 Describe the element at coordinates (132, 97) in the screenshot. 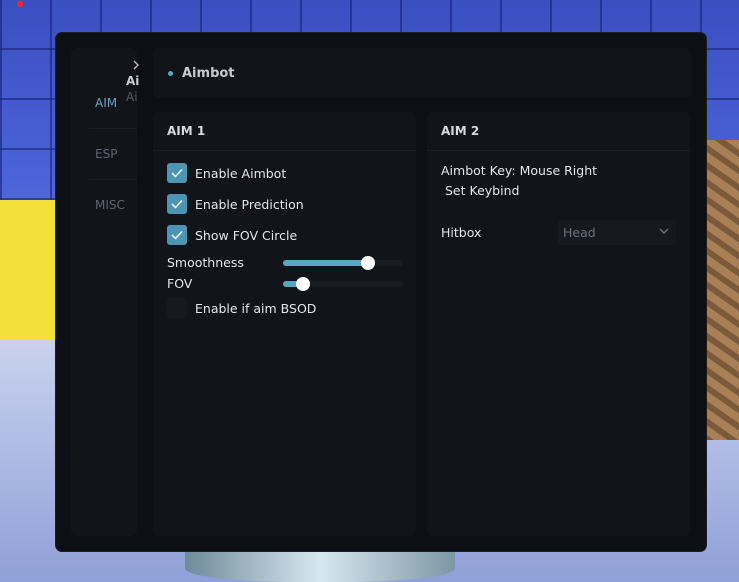

I see `collapsed-item-subtitle: Ai` at that location.